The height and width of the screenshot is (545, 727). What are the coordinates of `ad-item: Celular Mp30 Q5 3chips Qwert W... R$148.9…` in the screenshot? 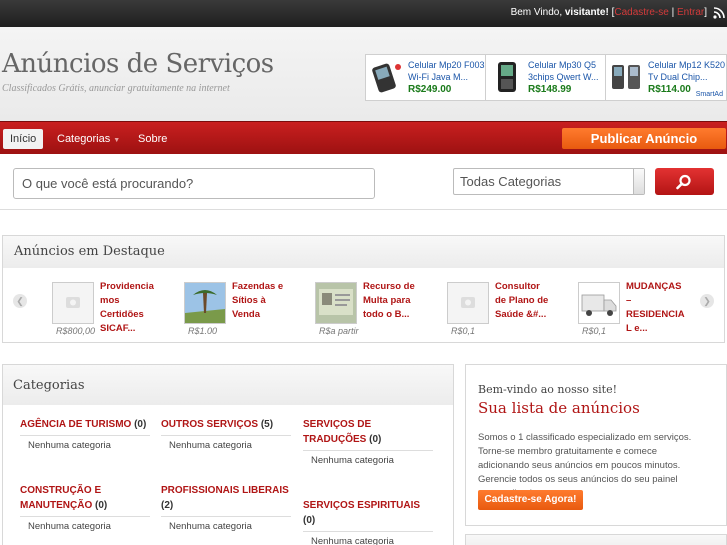 It's located at (546, 77).